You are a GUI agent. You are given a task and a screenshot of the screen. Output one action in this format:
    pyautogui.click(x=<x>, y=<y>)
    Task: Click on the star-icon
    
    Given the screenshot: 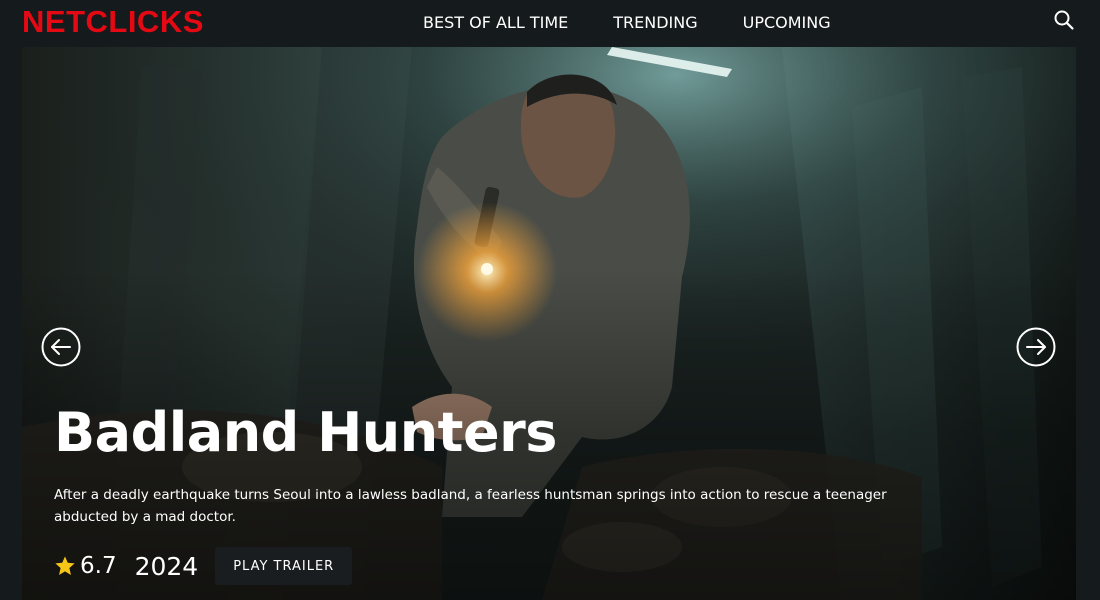 What is the action you would take?
    pyautogui.click(x=65, y=565)
    